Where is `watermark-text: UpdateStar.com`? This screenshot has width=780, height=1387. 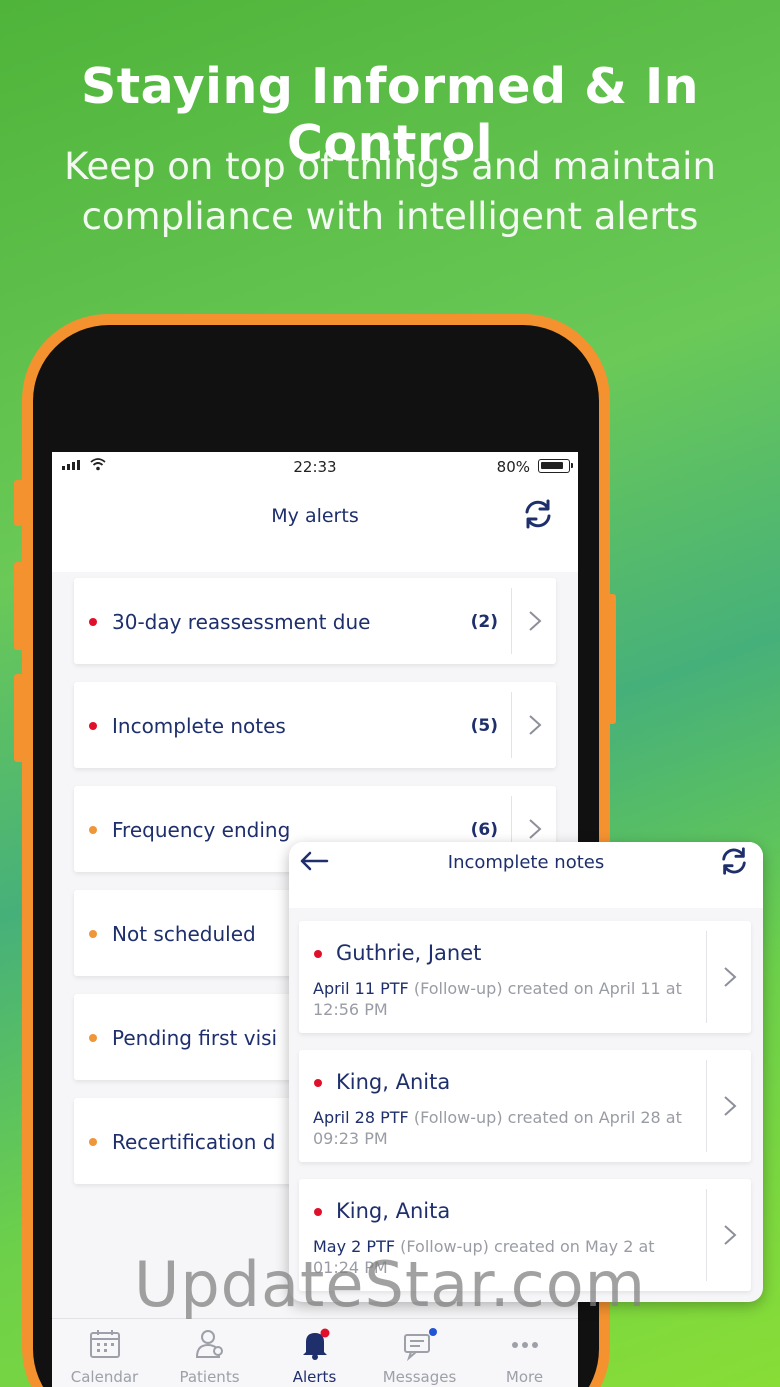
watermark-text: UpdateStar.com is located at coordinates (390, 1284).